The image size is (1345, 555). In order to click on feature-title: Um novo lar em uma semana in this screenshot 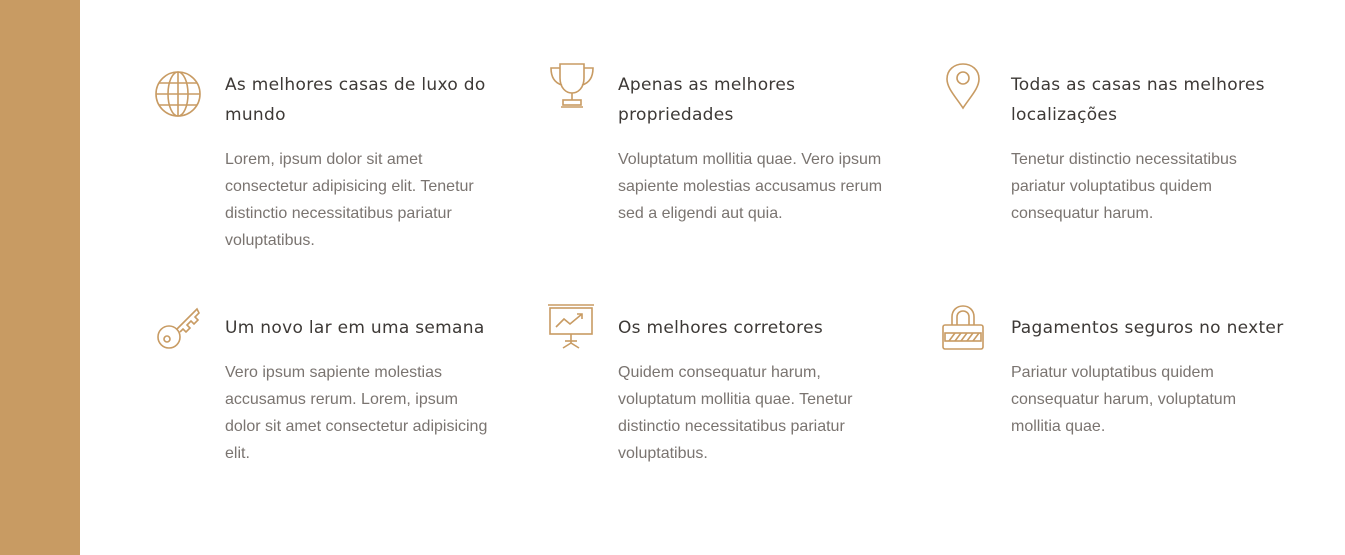, I will do `click(355, 328)`.